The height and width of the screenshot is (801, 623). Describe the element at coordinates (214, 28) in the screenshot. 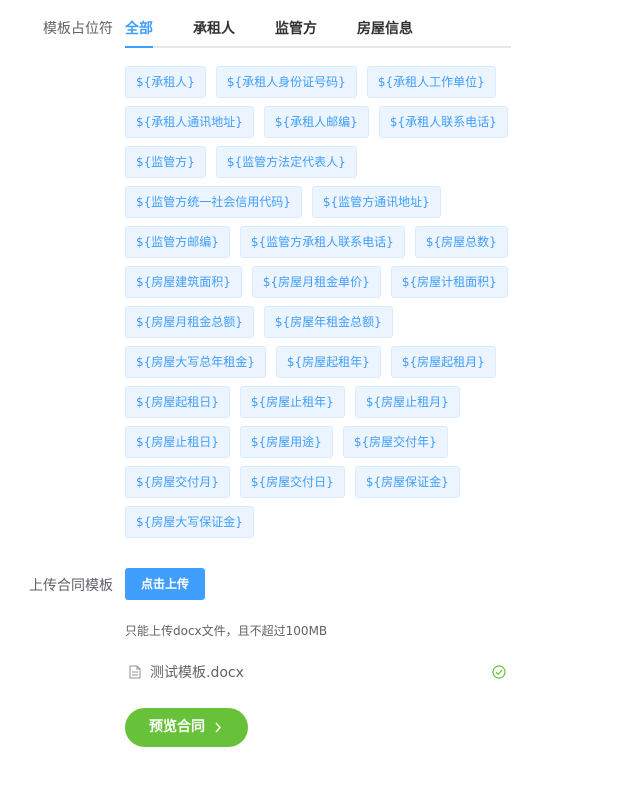

I see `tab-tenant: 承租人` at that location.